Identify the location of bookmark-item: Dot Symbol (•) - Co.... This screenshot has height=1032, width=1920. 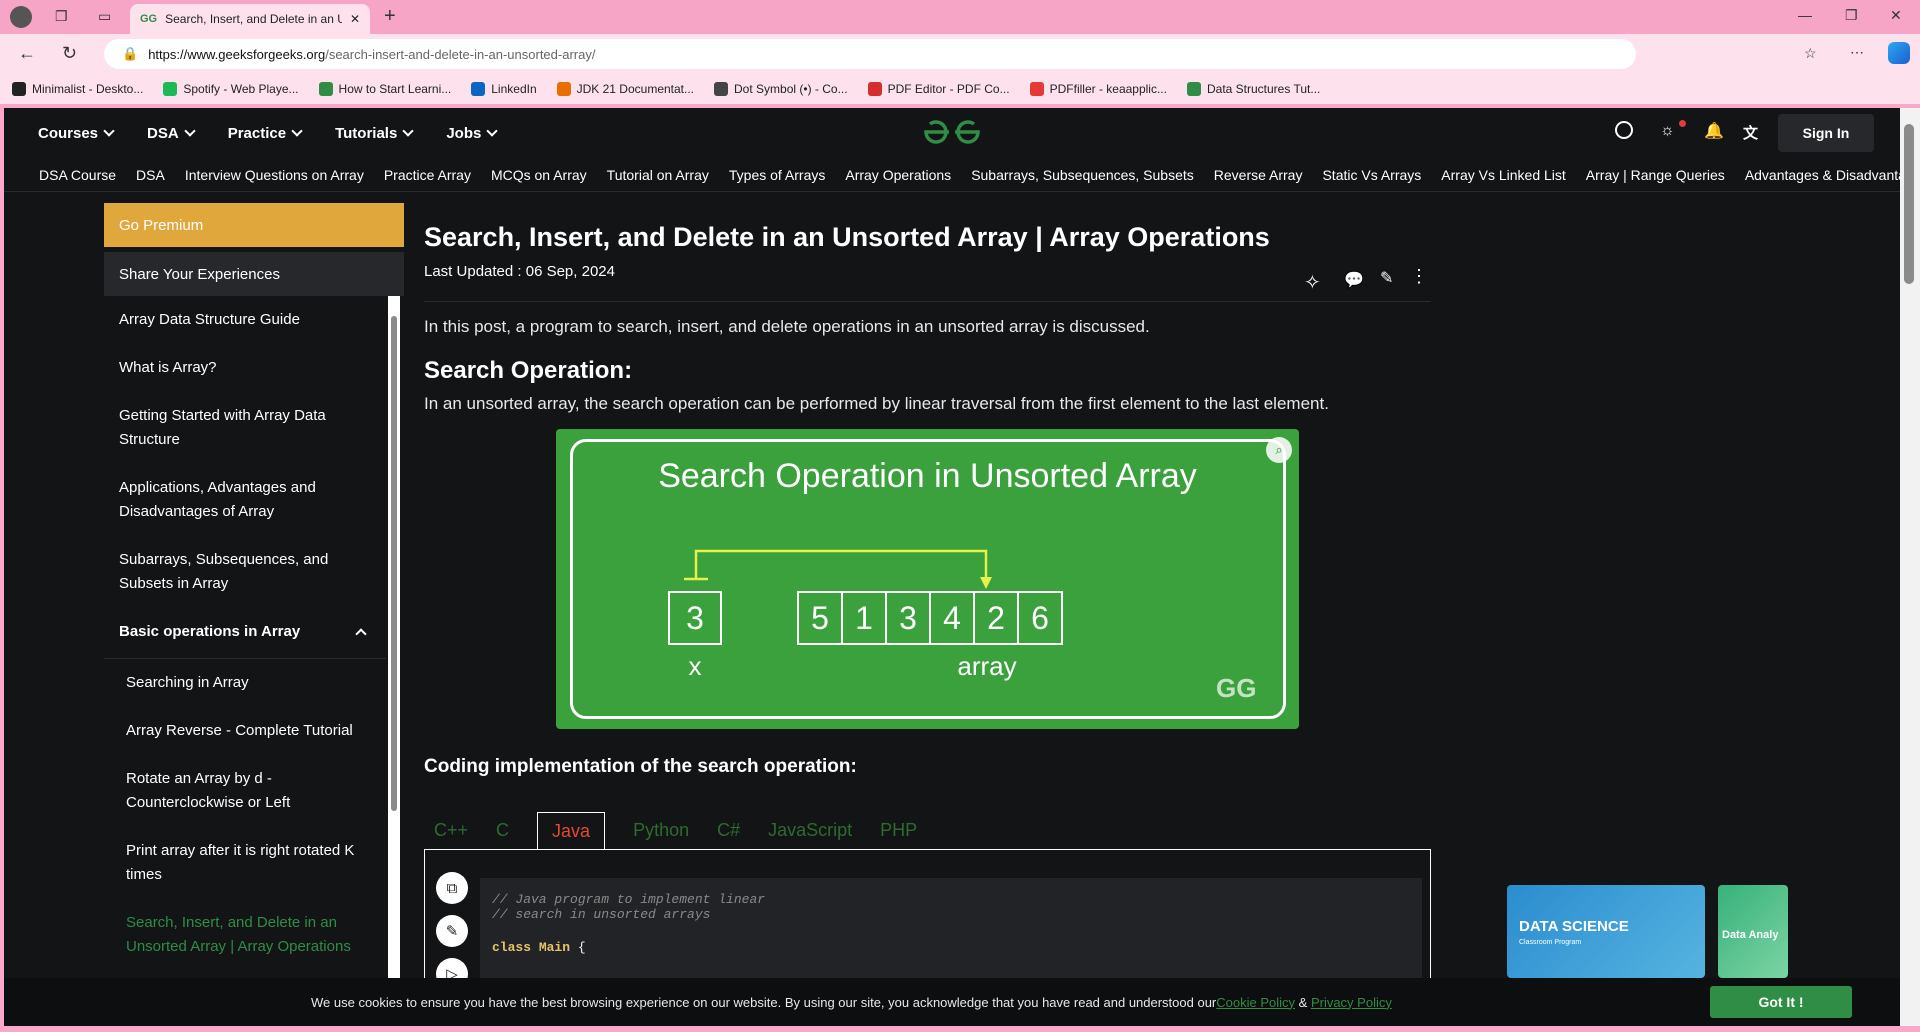
(781, 89).